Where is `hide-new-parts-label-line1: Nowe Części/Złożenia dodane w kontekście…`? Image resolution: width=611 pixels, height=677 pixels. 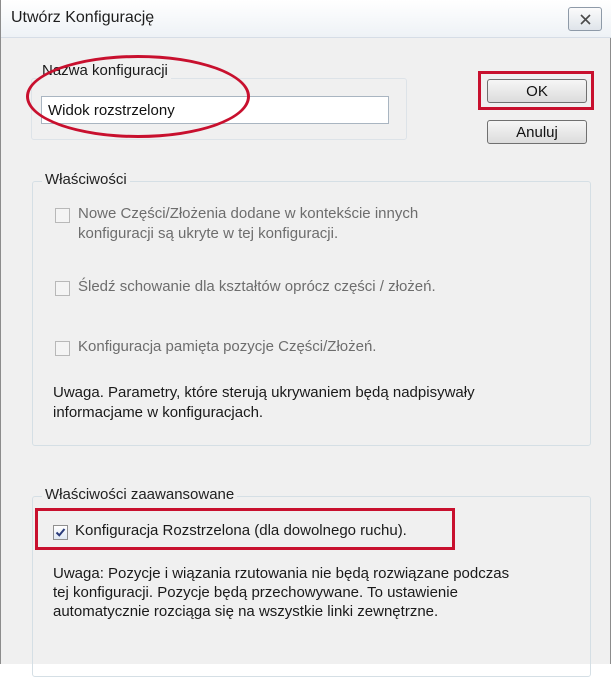
hide-new-parts-label-line1: Nowe Części/Złożenia dodane w kontekście… is located at coordinates (248, 213).